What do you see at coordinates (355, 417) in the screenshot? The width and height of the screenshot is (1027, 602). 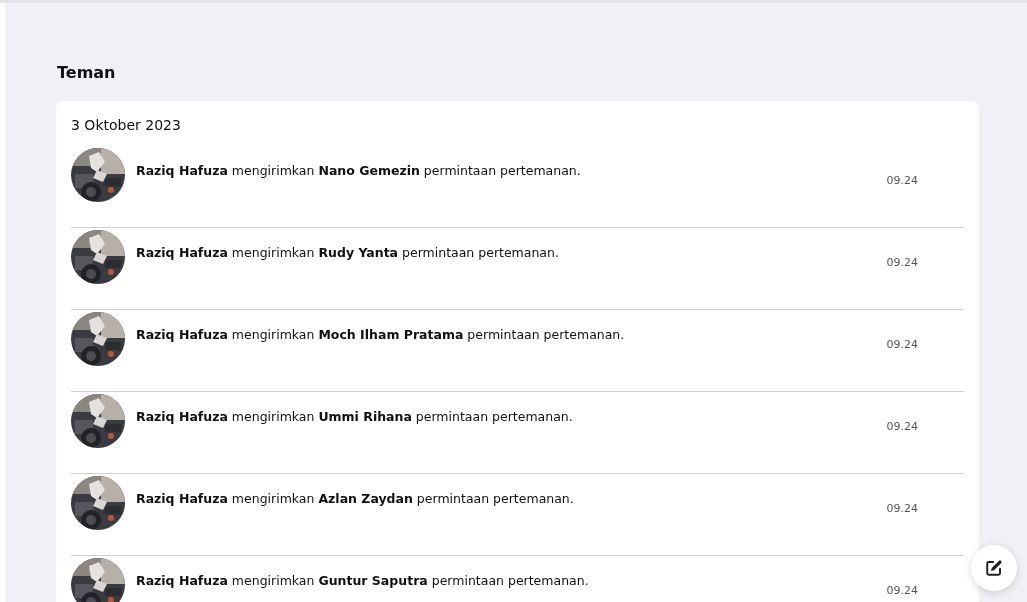 I see `notification-message: Raziq Hafuza mengirimkan Ummi Rihana permintaan pertemanan.` at bounding box center [355, 417].